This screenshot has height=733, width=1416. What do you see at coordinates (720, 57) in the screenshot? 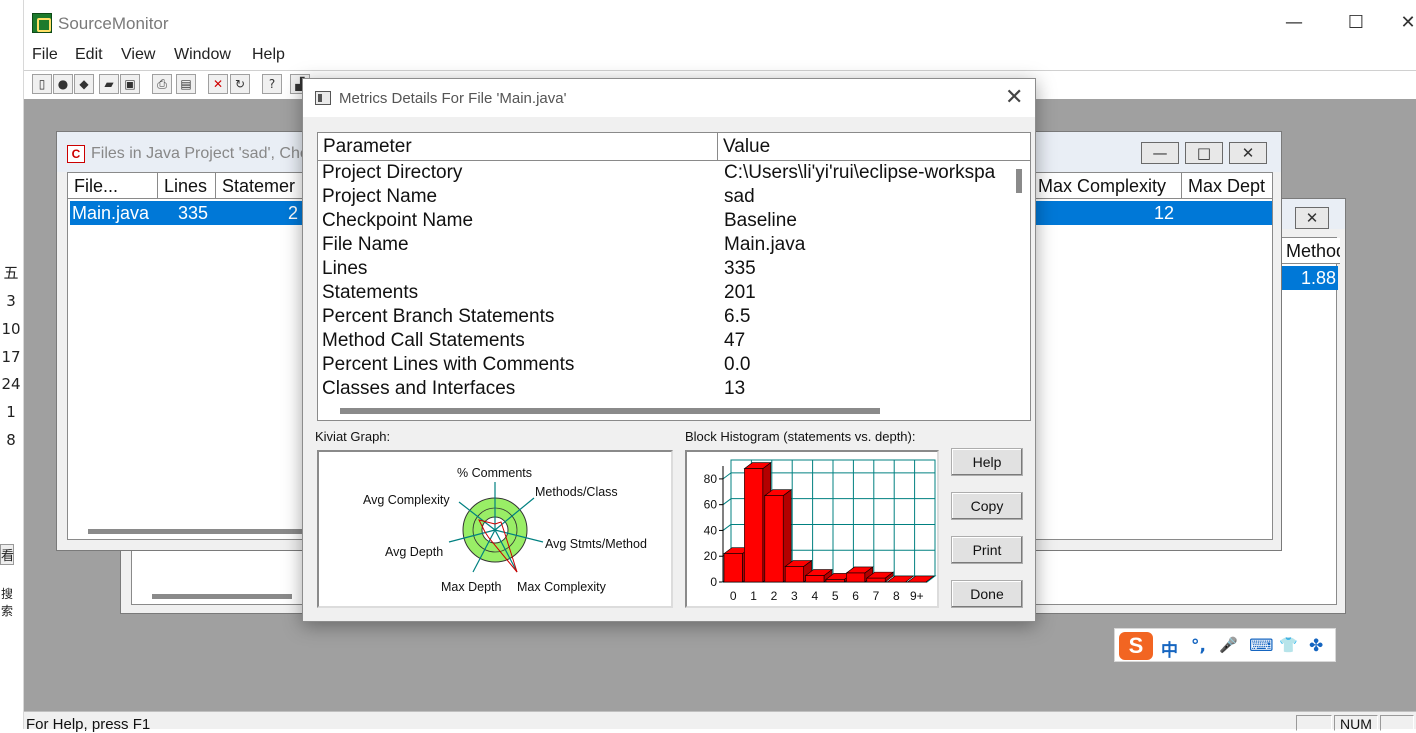
I see `menu-bar: File Edit View Window Help` at bounding box center [720, 57].